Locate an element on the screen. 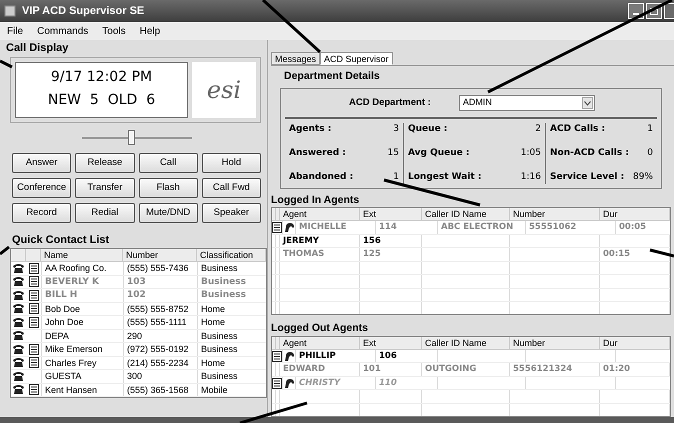 The image size is (674, 423). table-cell: Mobile is located at coordinates (214, 389).